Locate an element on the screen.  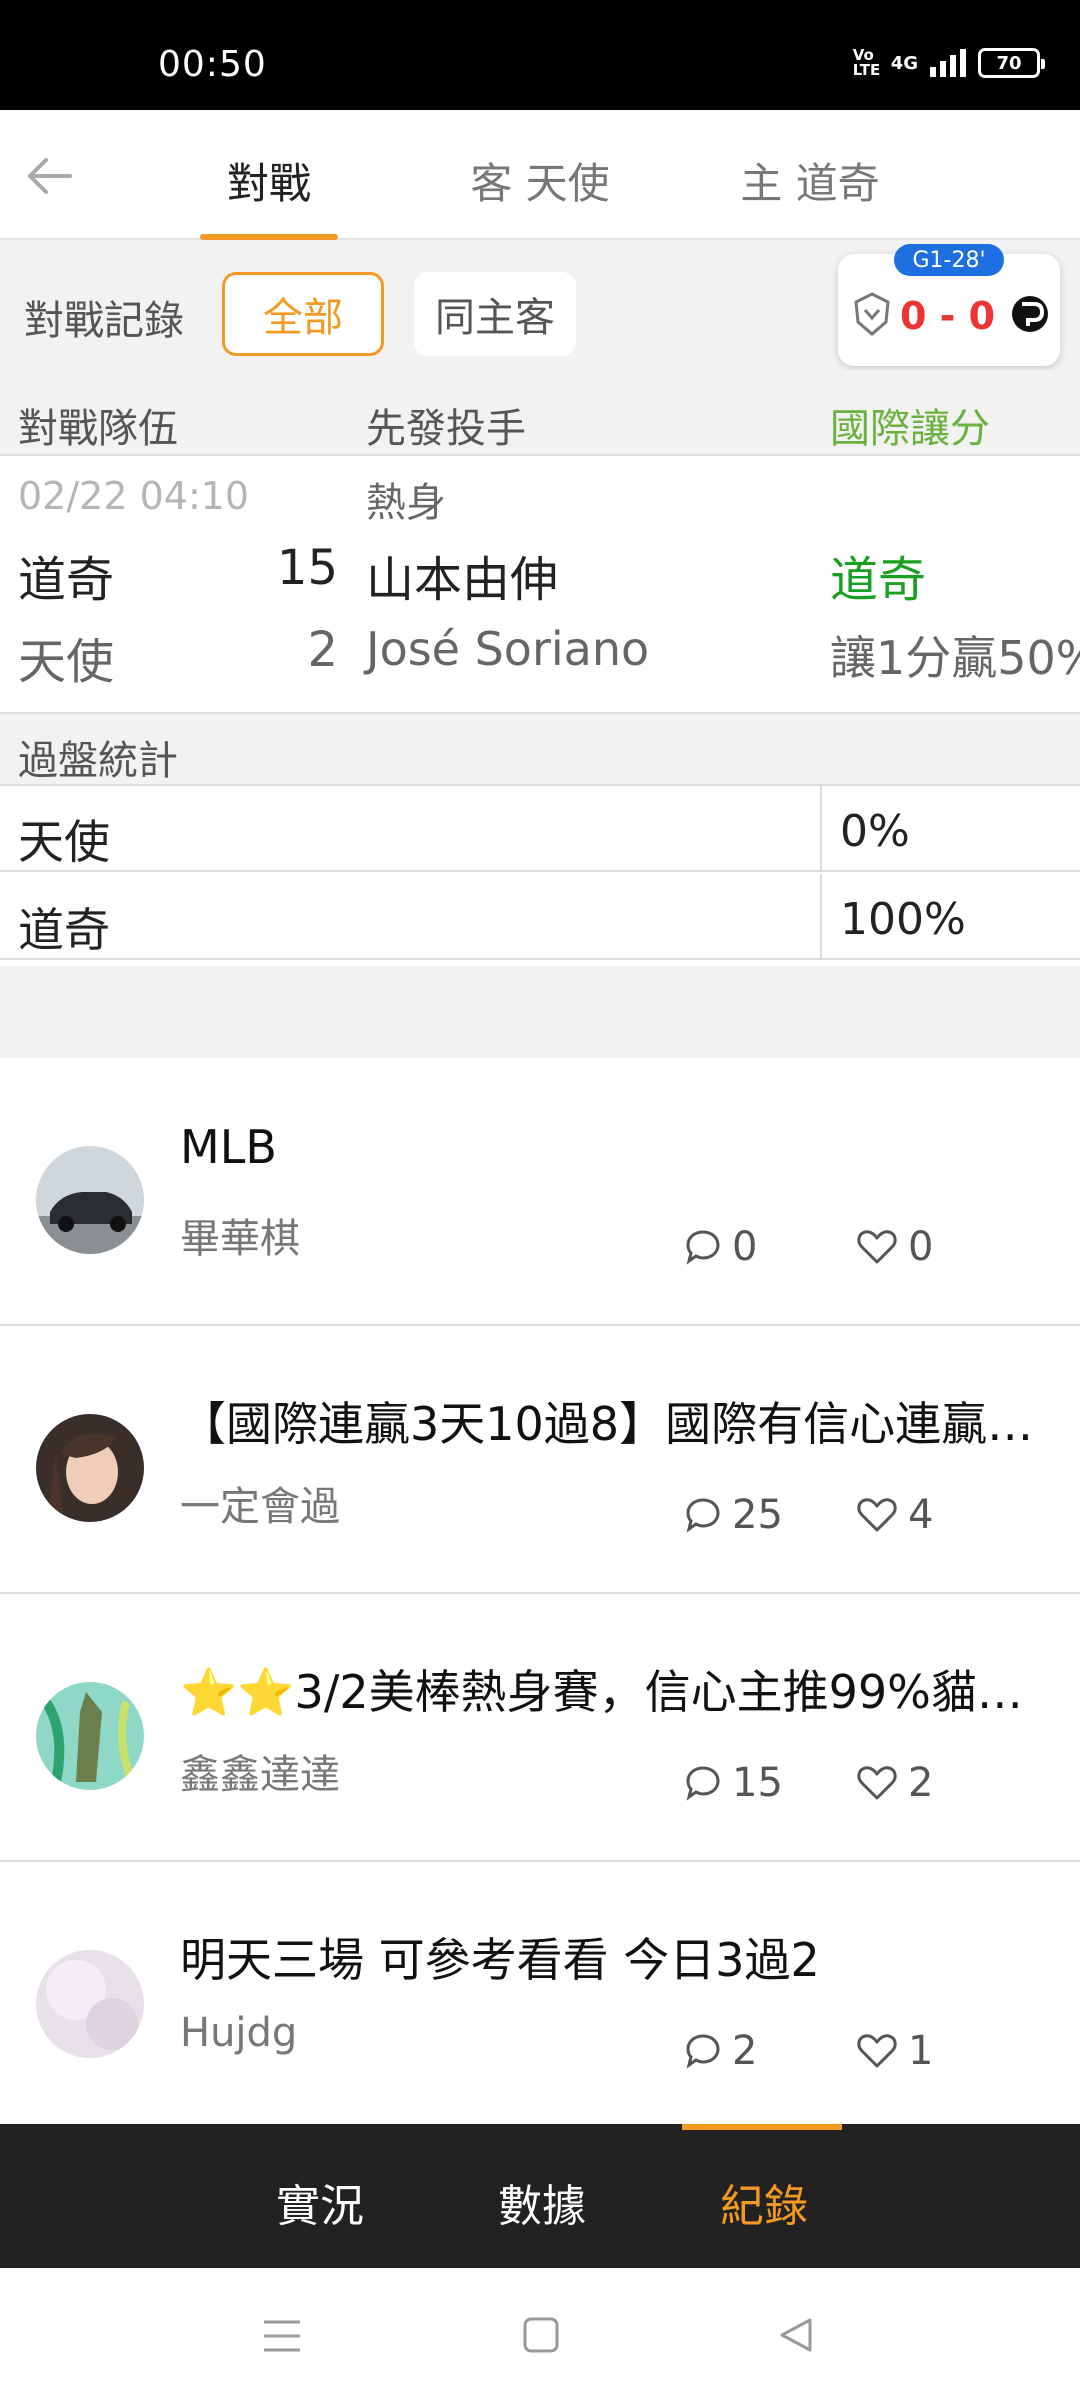
system-nav-bar is located at coordinates (540, 2334).